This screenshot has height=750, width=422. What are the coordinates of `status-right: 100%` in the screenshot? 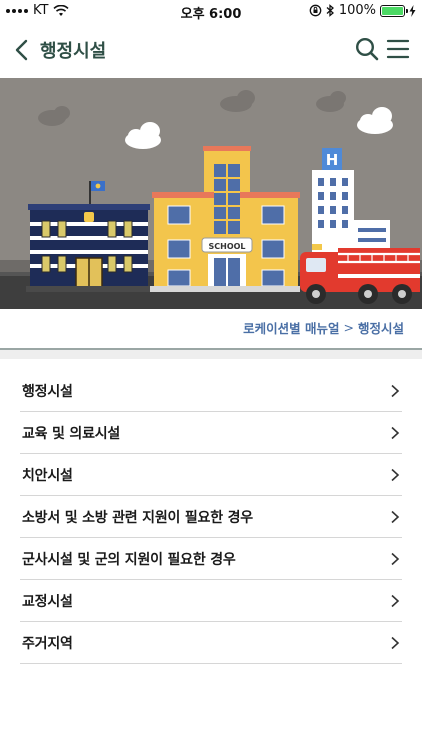 It's located at (362, 10).